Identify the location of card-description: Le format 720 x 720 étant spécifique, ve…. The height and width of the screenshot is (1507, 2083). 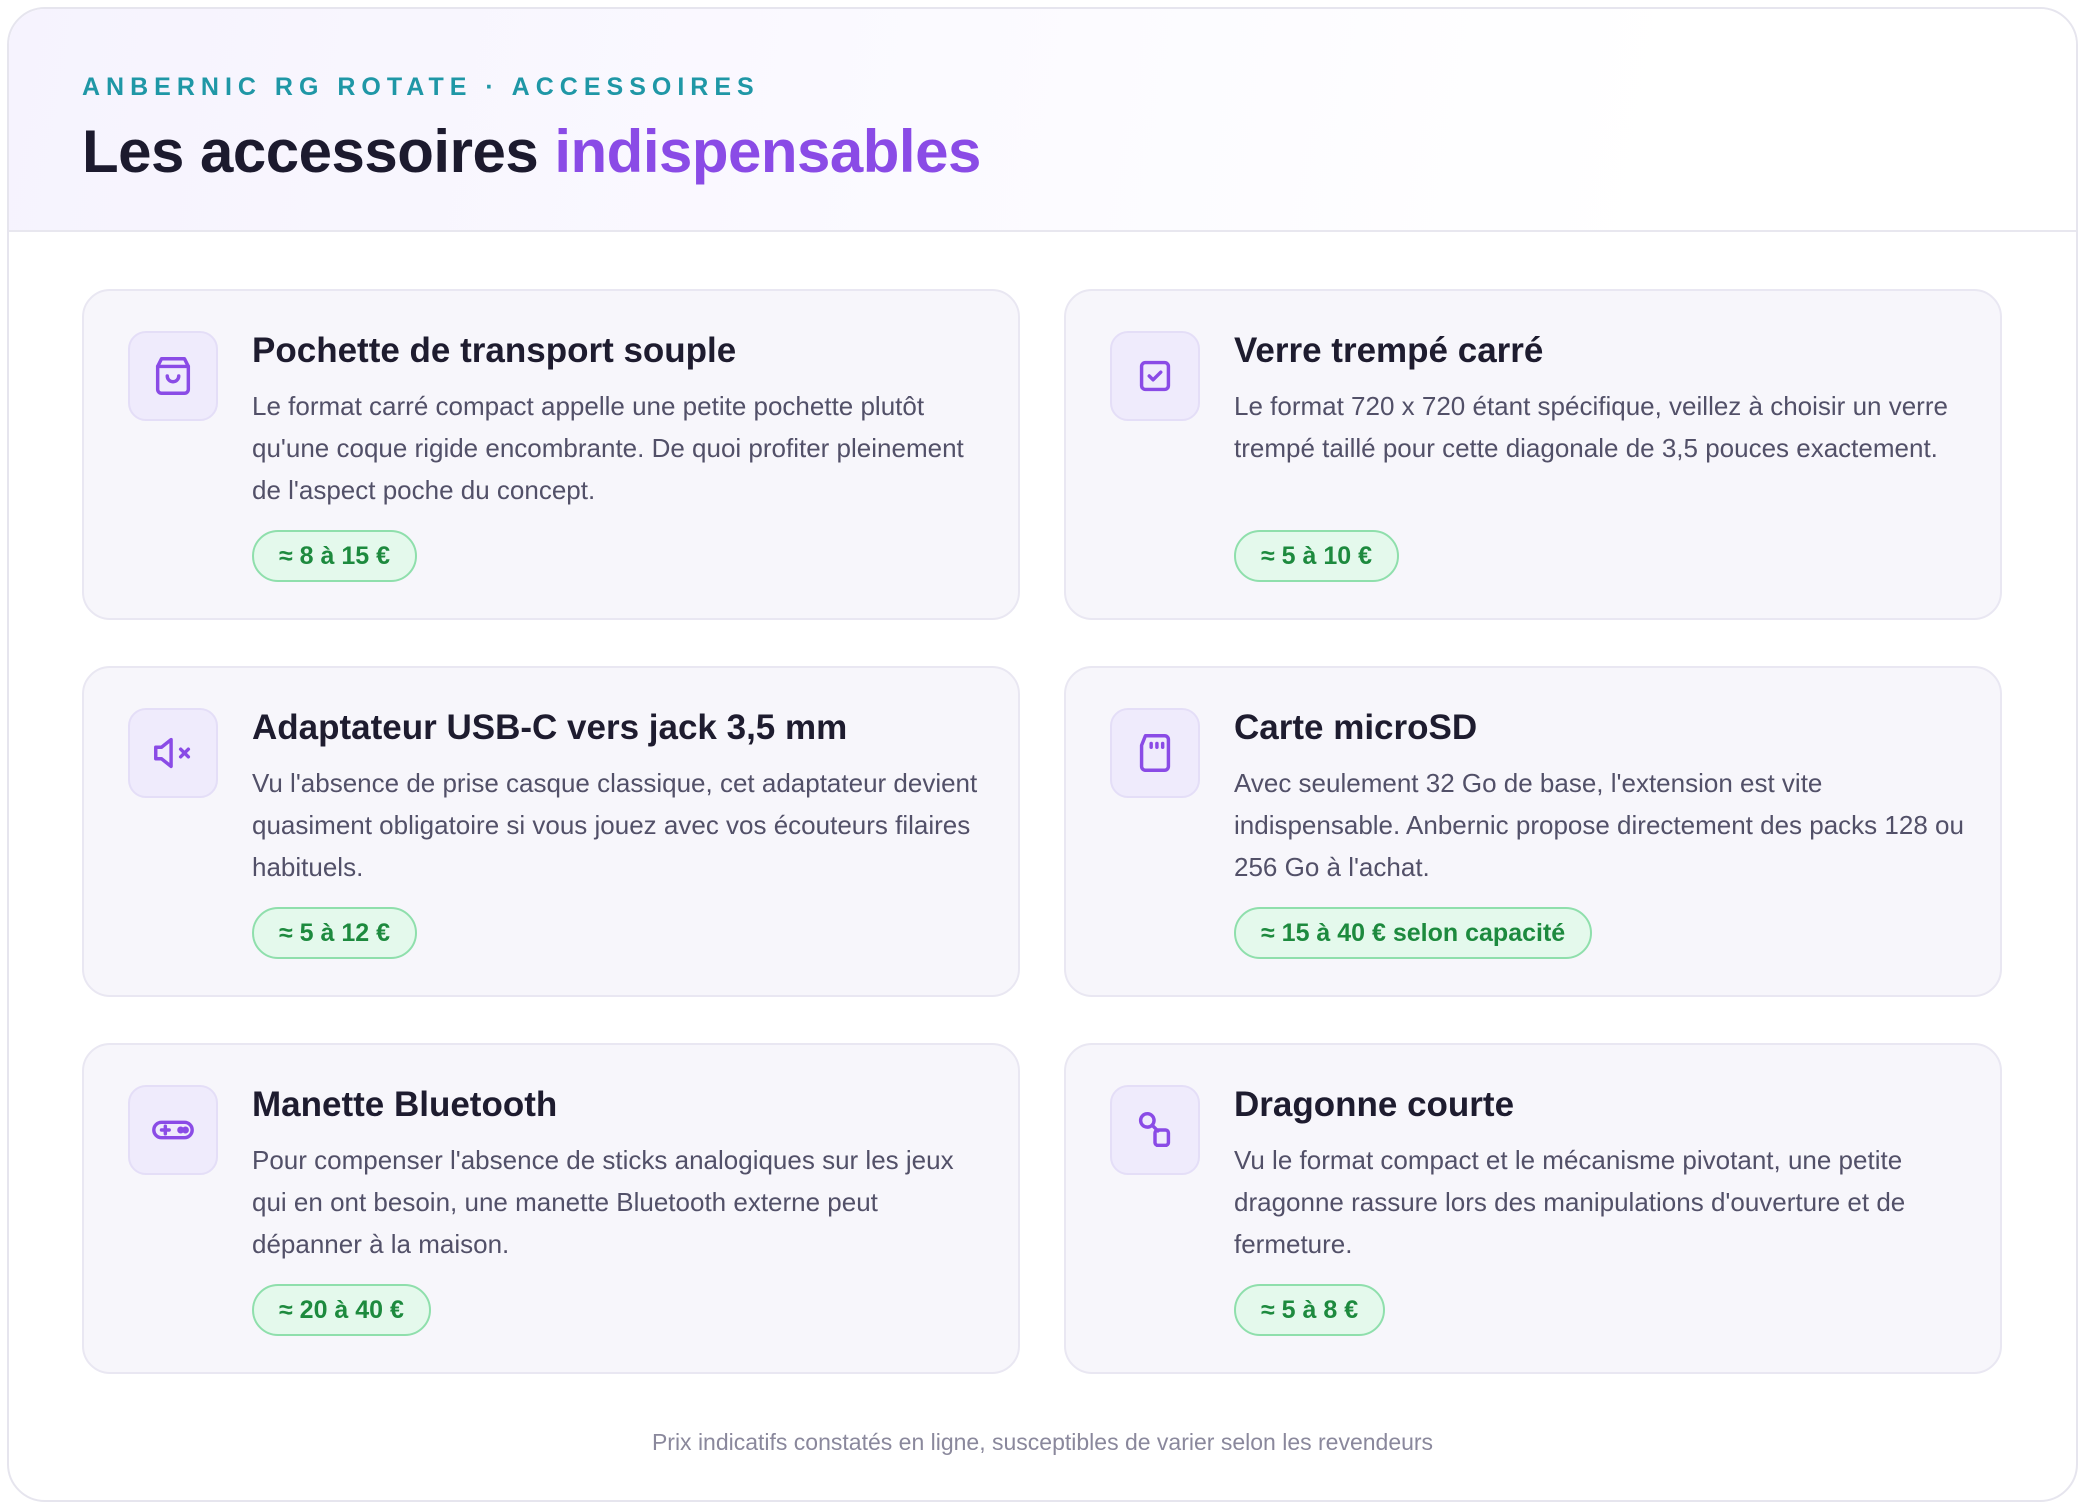
(1591, 427).